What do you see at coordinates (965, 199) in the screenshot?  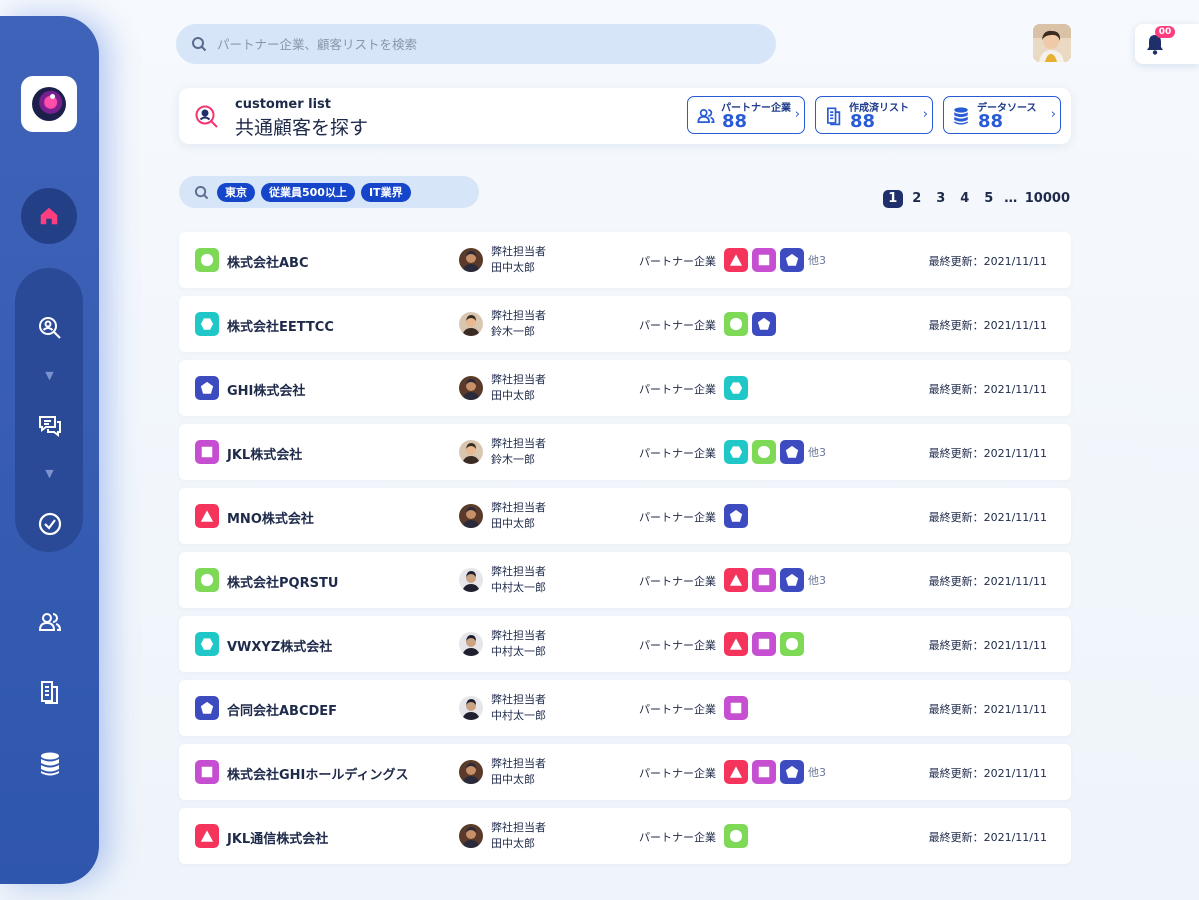 I see `page-link: 4` at bounding box center [965, 199].